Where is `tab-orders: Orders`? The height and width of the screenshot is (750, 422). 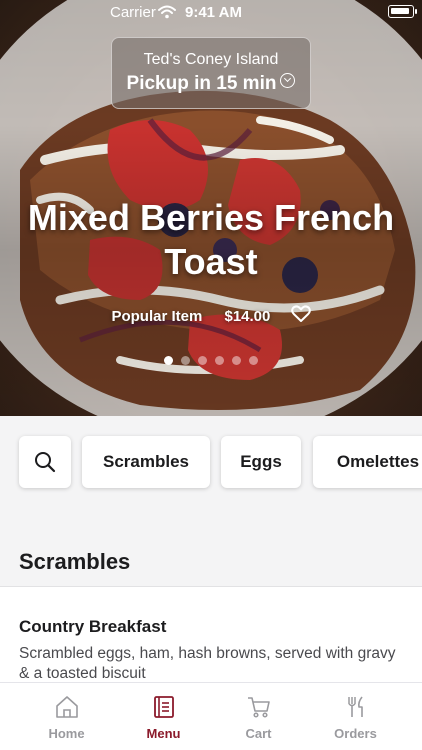 tab-orders: Orders is located at coordinates (355, 716).